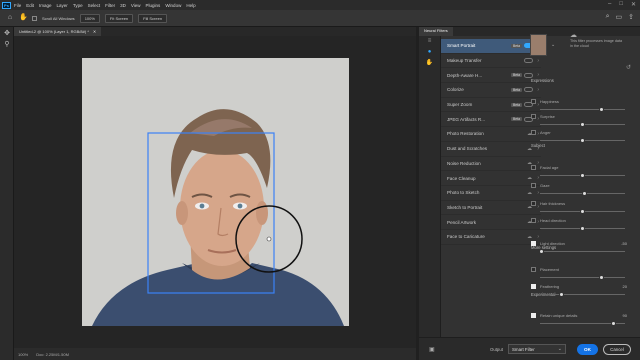  What do you see at coordinates (89, 18) in the screenshot?
I see `zoom-100-button: 100%` at bounding box center [89, 18].